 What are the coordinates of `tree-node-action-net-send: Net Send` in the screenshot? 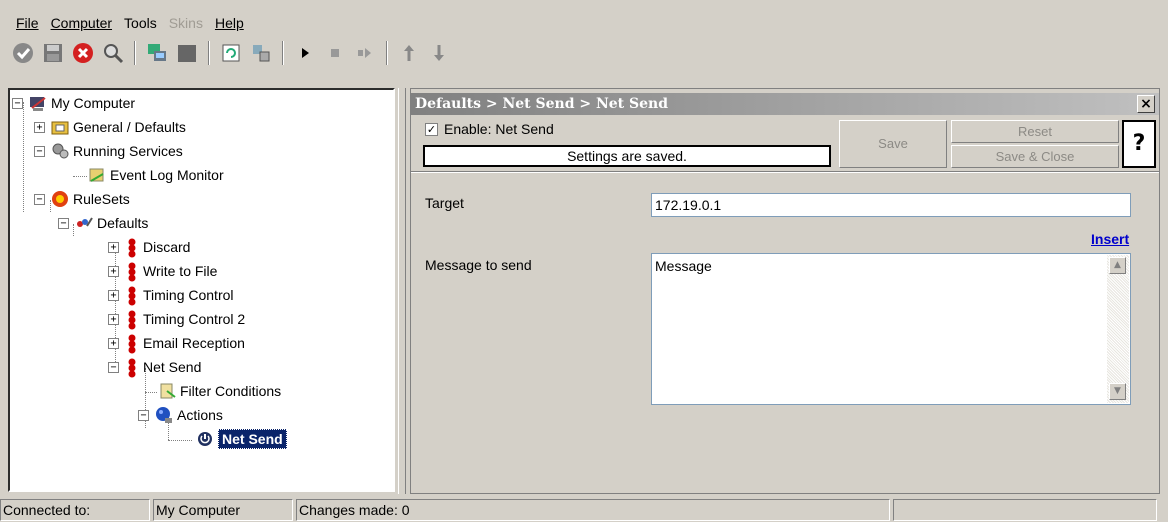 It's located at (241, 439).